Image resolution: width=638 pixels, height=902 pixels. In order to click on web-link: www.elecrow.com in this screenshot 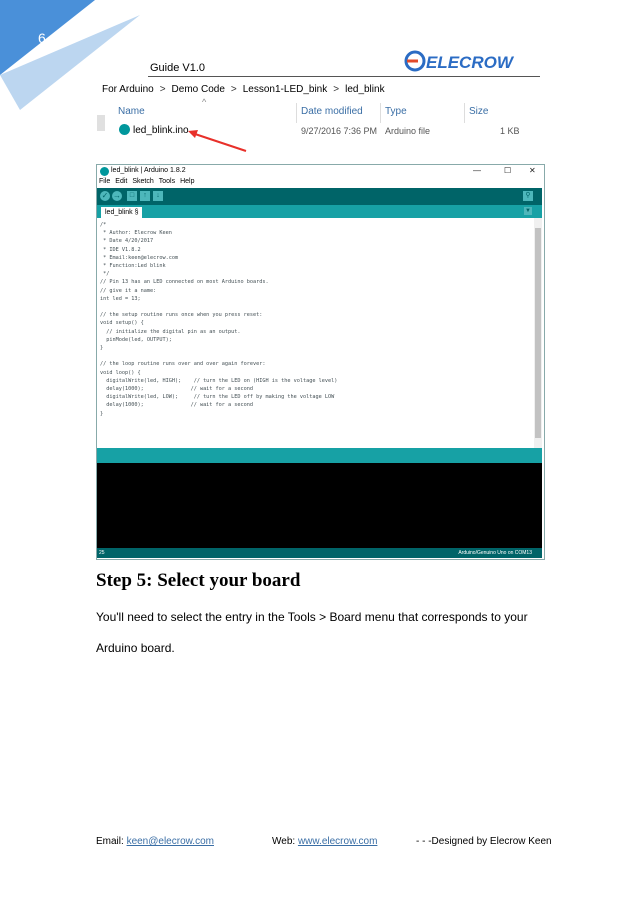, I will do `click(337, 841)`.